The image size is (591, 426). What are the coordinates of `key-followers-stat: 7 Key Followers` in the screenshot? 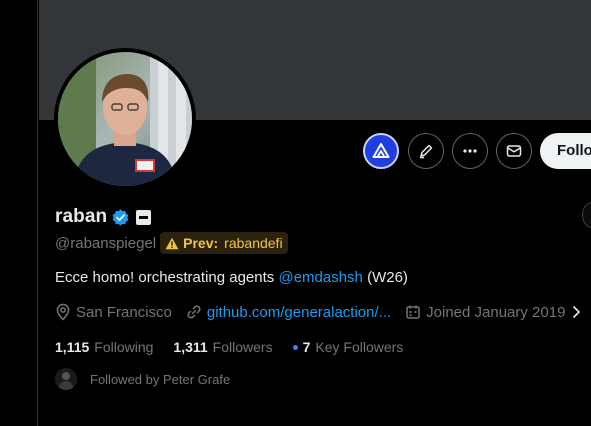 It's located at (348, 347).